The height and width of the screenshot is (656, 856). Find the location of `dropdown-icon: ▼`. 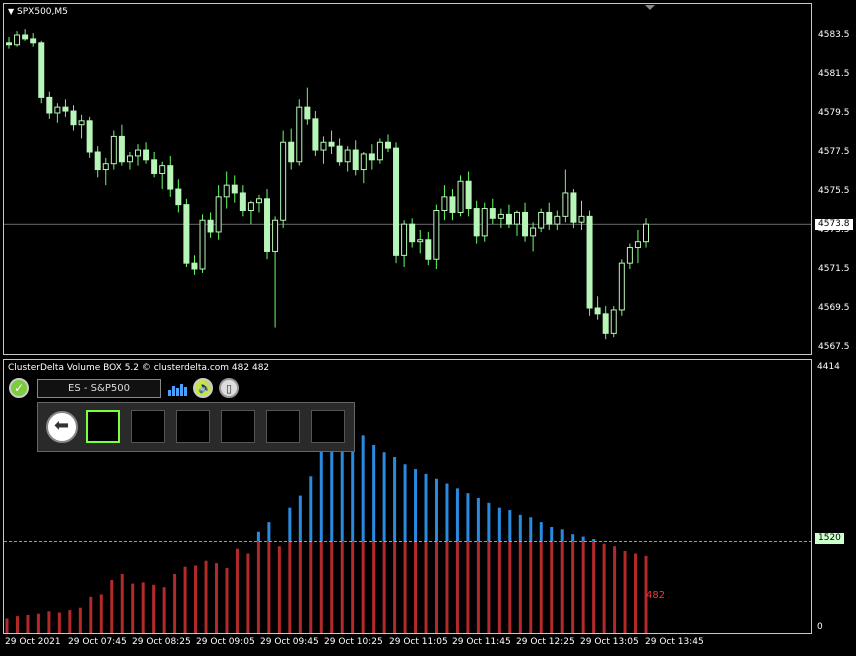

dropdown-icon: ▼ is located at coordinates (11, 11).